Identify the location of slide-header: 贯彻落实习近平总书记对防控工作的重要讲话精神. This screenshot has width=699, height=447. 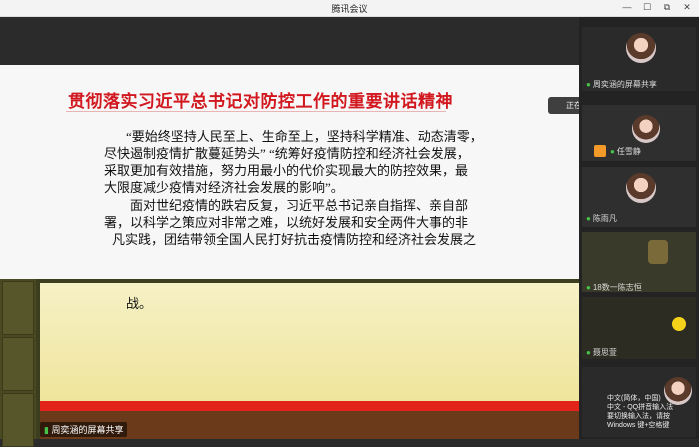
(260, 101).